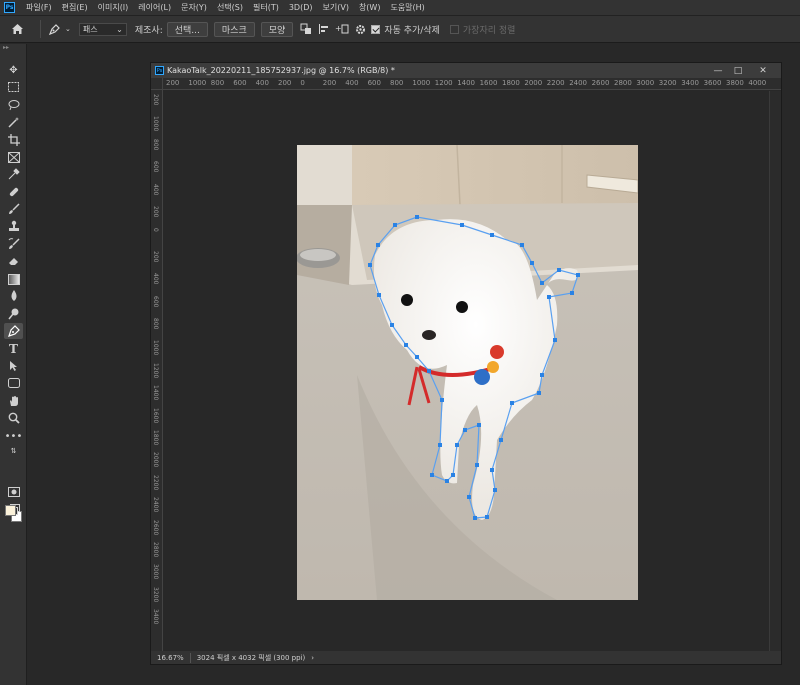  What do you see at coordinates (13, 349) in the screenshot?
I see `type-tool-icon: T` at bounding box center [13, 349].